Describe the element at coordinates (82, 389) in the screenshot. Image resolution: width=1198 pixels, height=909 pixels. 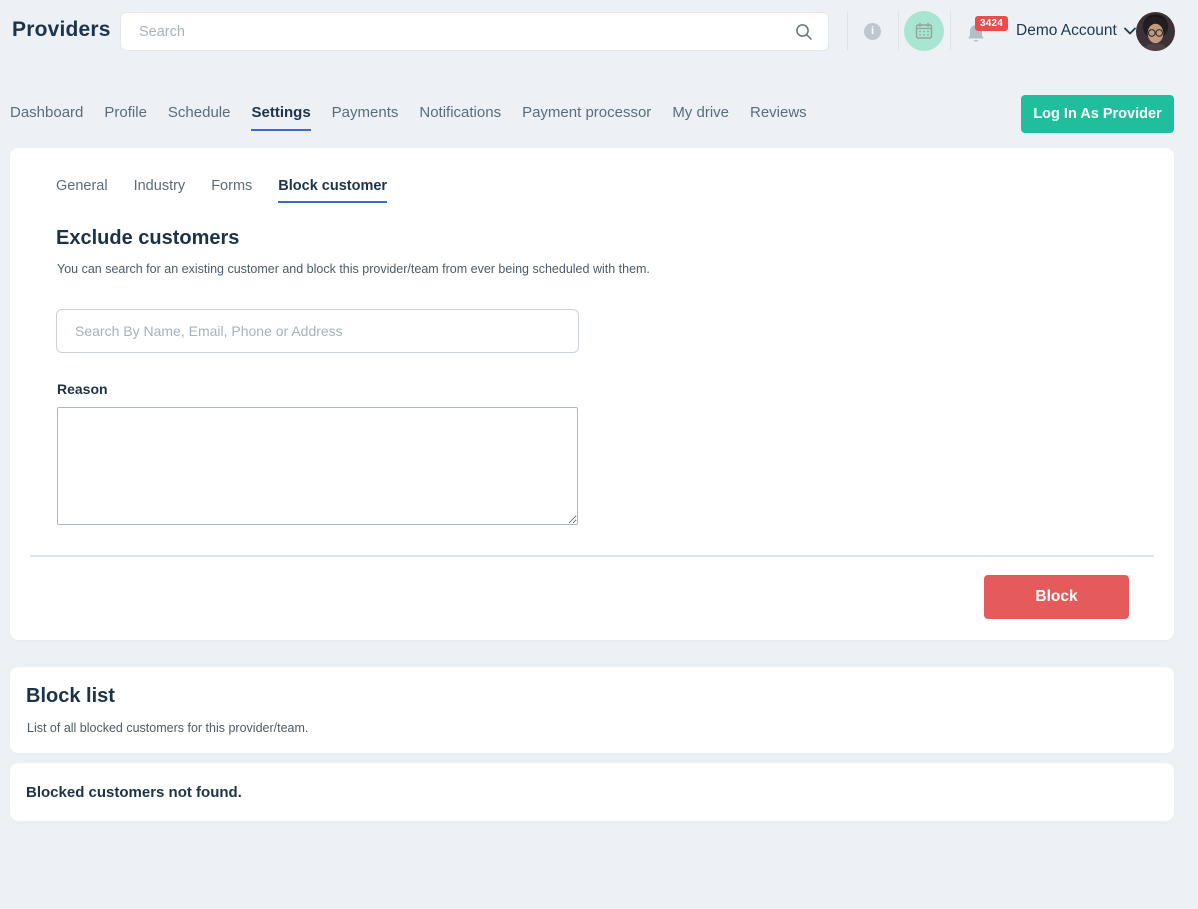
I see `reason-label: Reason` at that location.